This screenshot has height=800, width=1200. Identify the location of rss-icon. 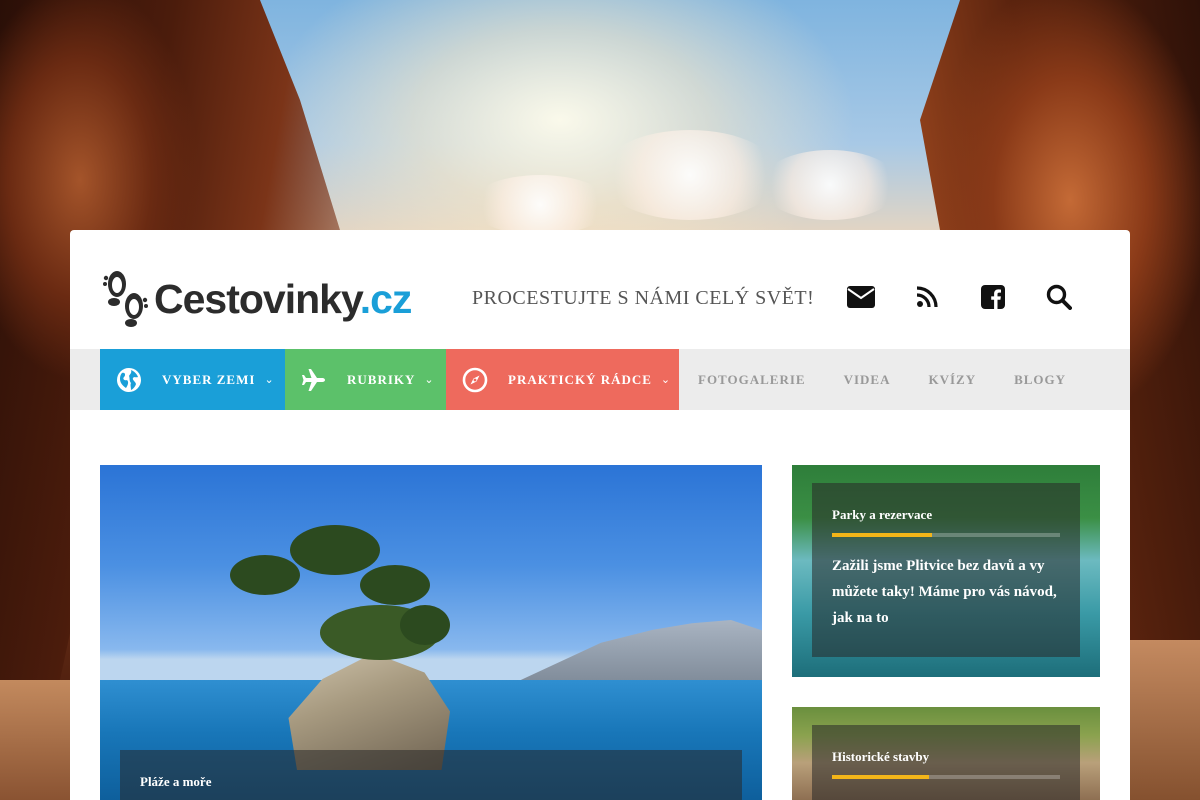
(927, 297).